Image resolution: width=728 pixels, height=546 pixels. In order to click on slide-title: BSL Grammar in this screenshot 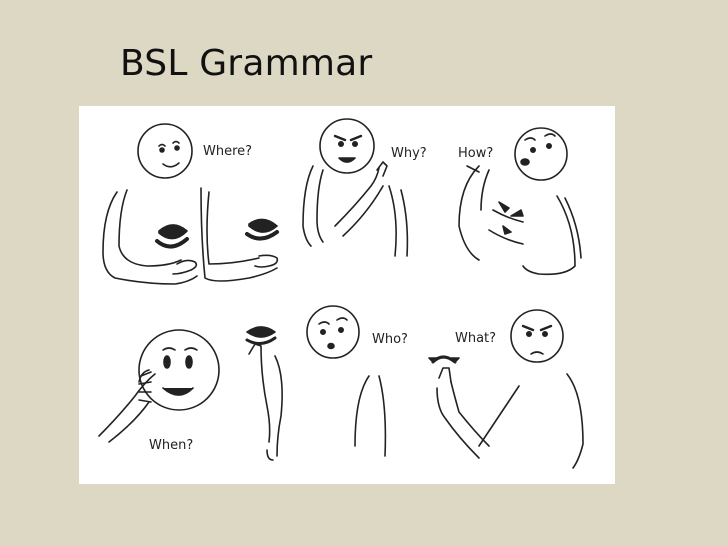, I will do `click(246, 63)`.